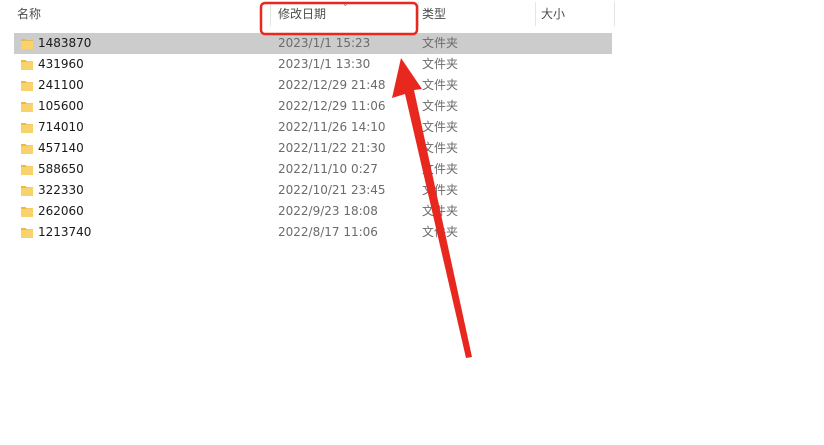 This screenshot has height=445, width=824. I want to click on file-name: 588650, so click(61, 169).